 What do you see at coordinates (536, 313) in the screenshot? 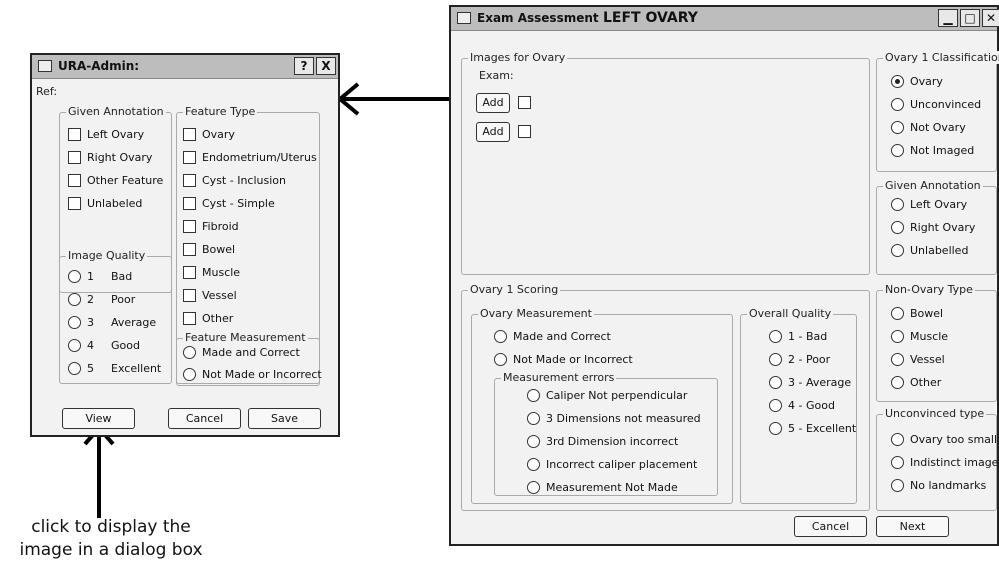
I see `group-legend: Ovary Measurement` at bounding box center [536, 313].